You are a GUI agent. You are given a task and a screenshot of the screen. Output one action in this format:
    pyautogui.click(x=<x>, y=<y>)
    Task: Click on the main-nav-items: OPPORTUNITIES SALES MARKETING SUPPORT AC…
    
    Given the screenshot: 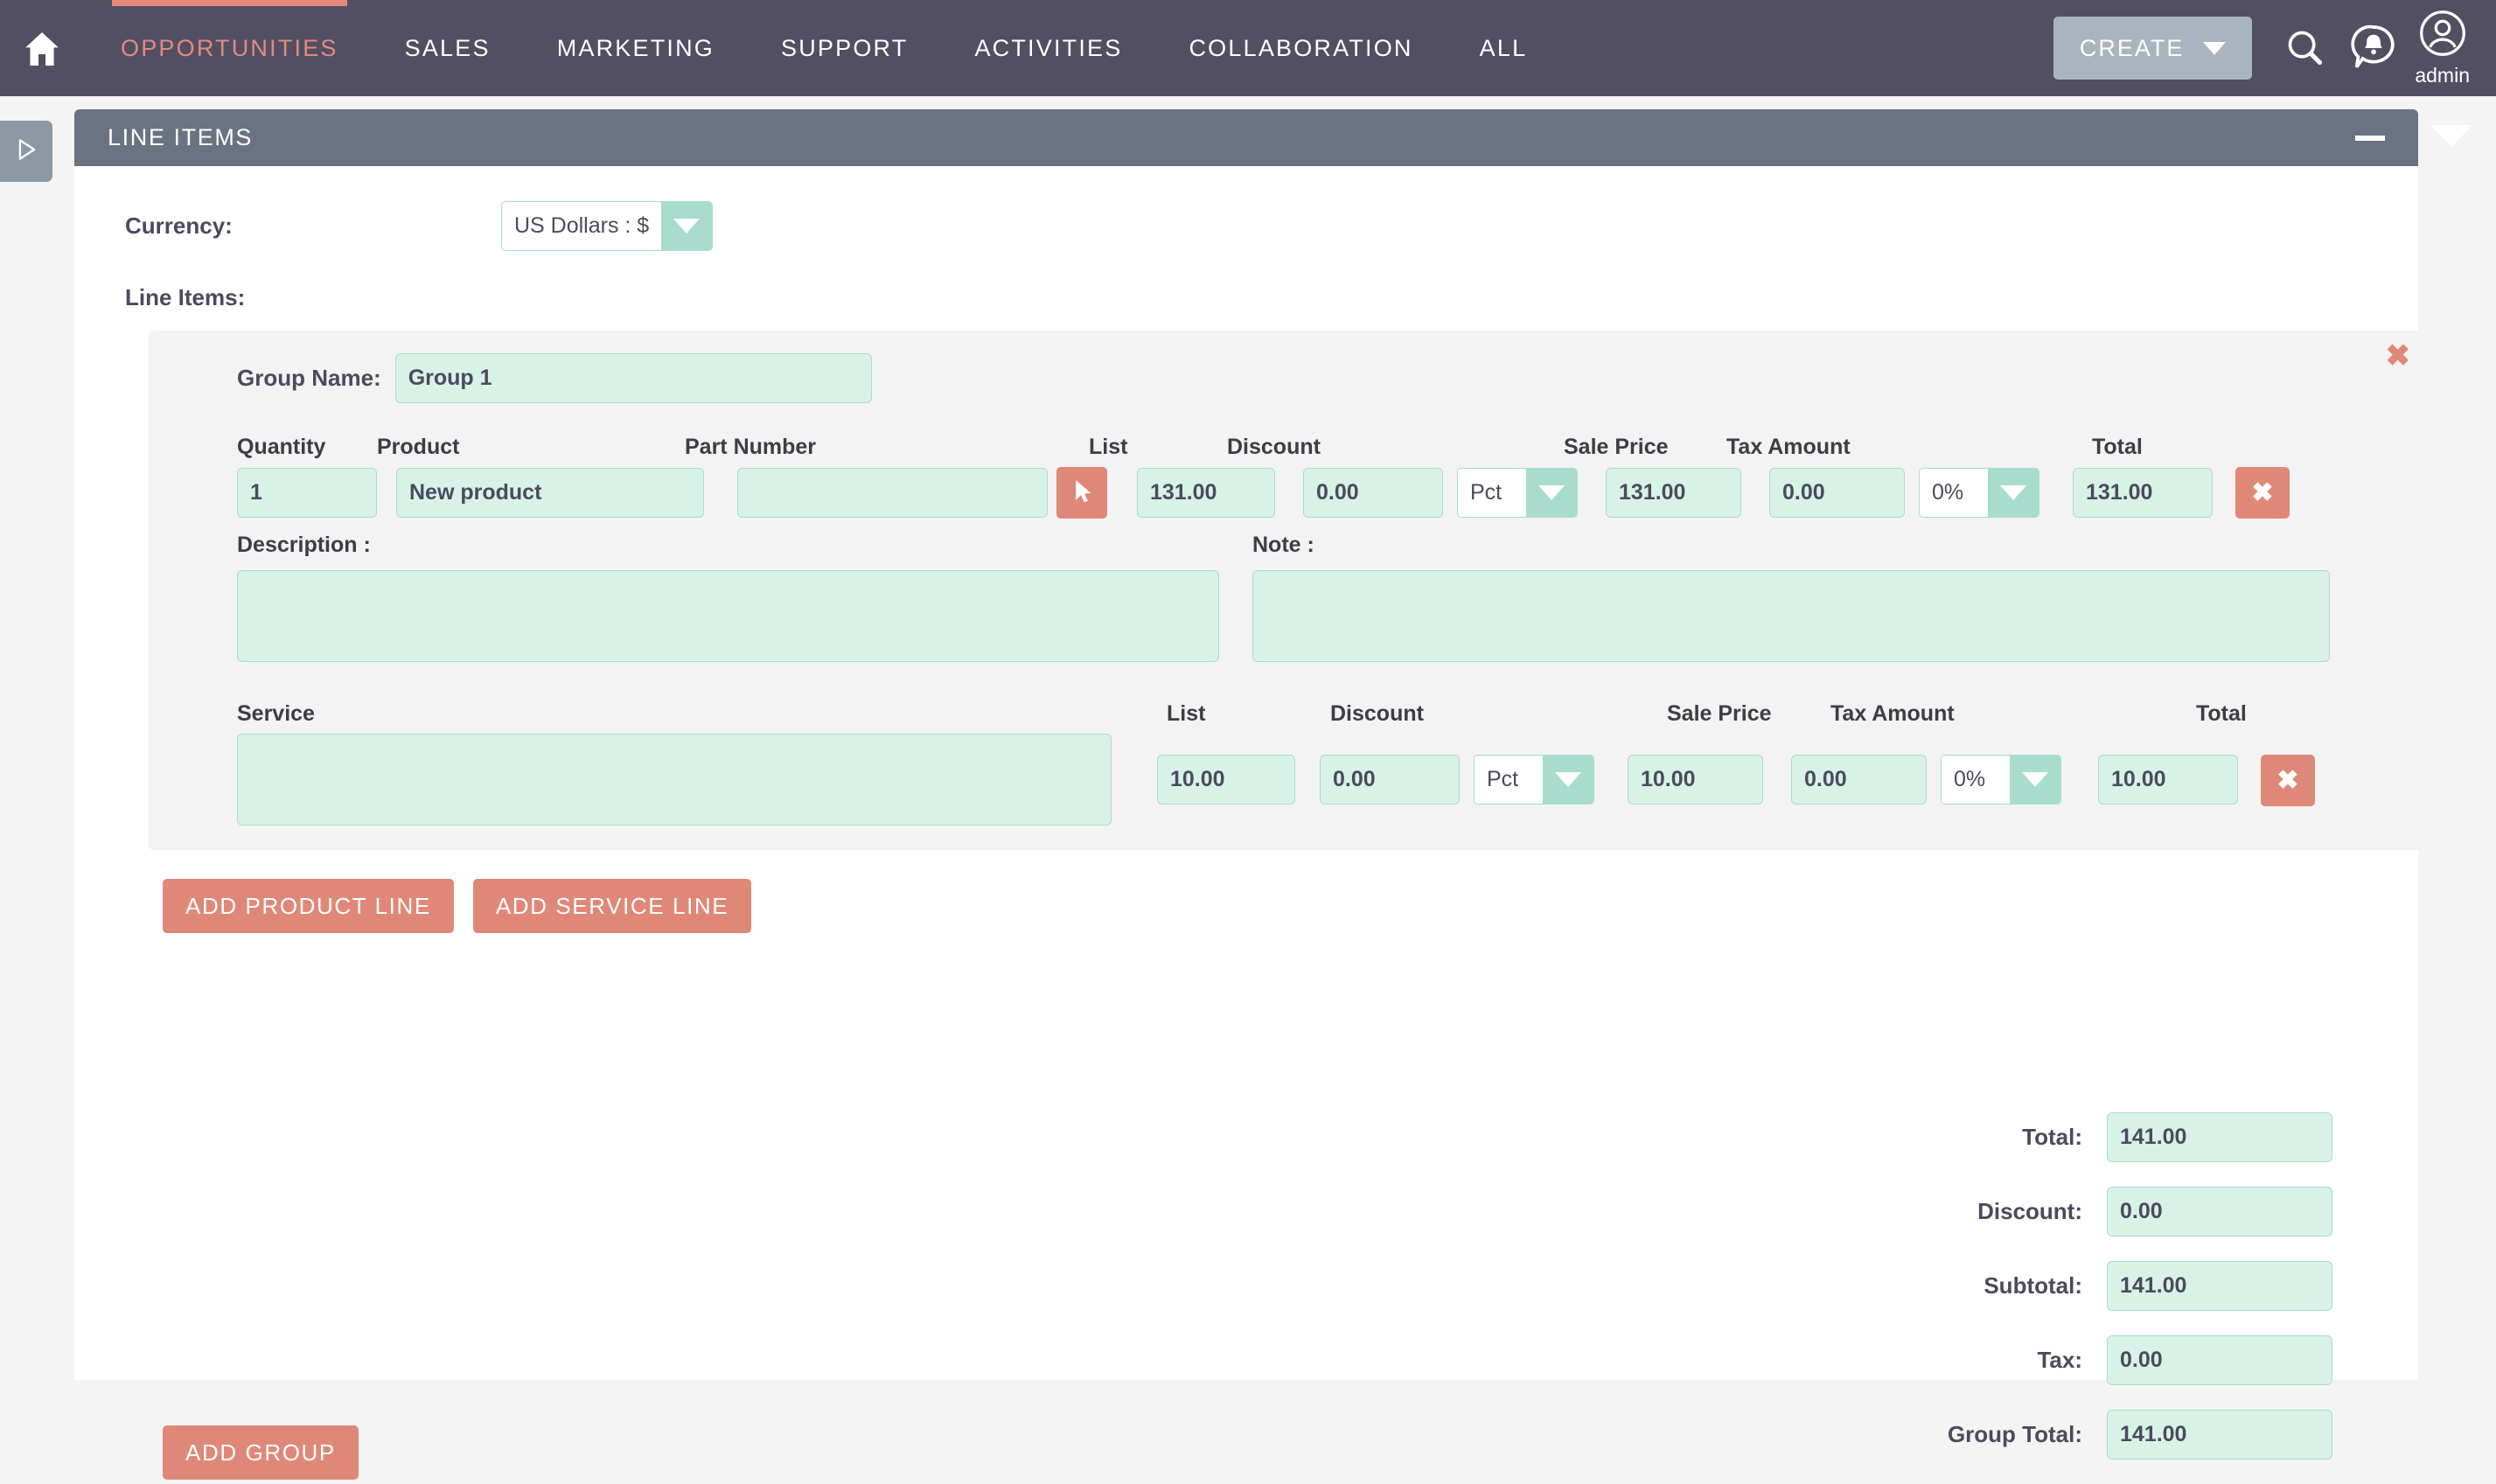 What is the action you would take?
    pyautogui.click(x=824, y=48)
    